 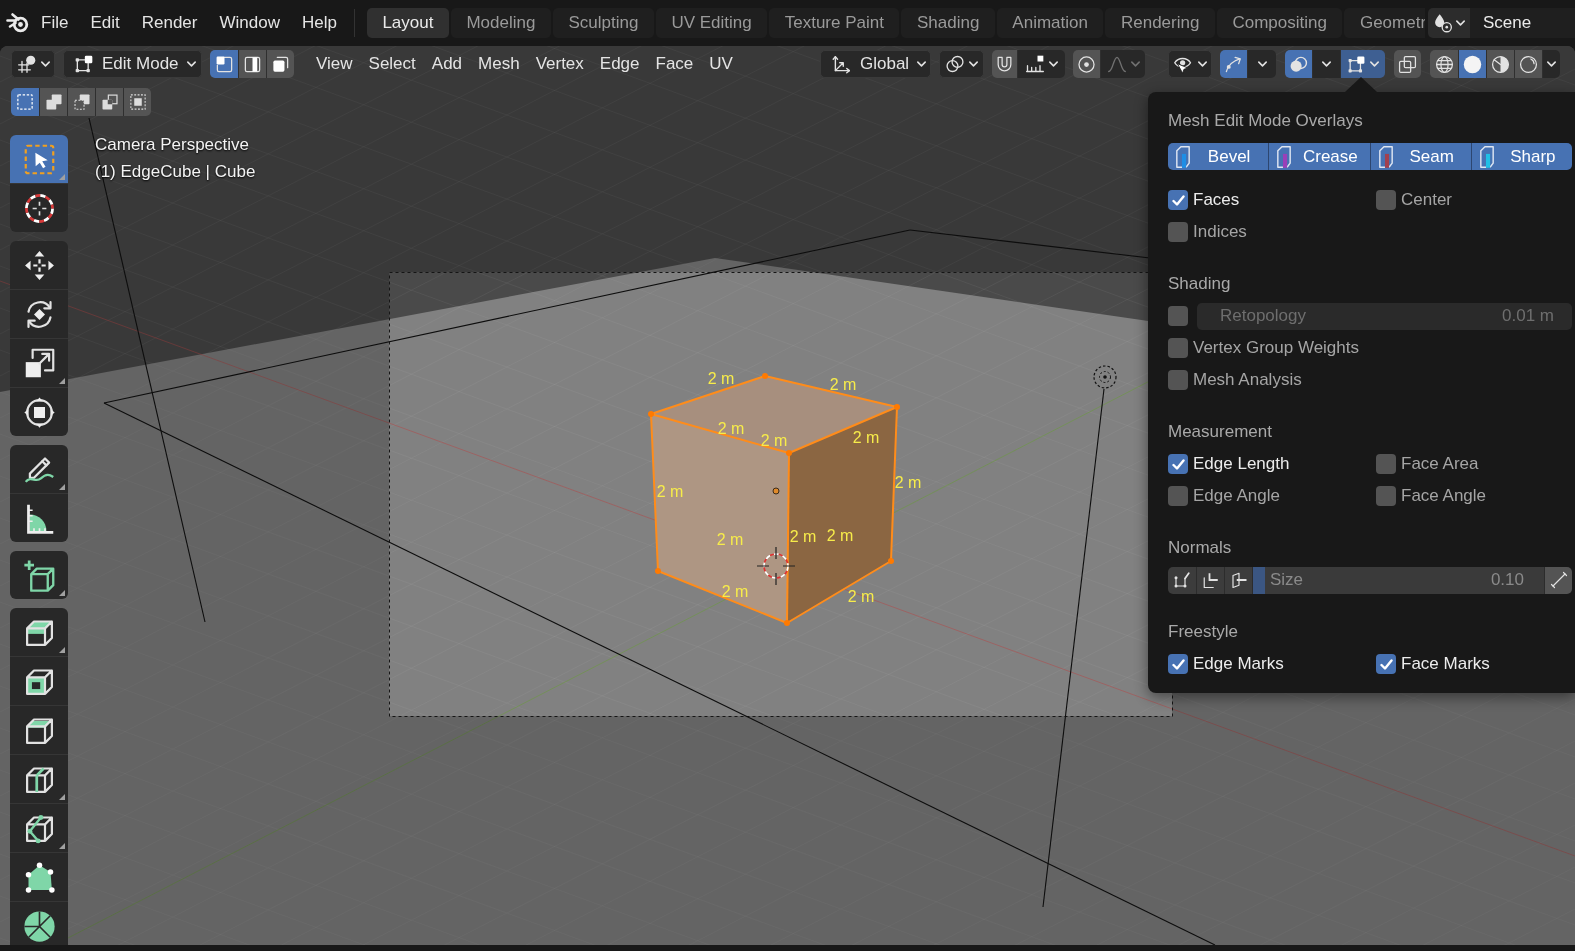 I want to click on edge-mark-toggle: Bevel, so click(x=1218, y=156).